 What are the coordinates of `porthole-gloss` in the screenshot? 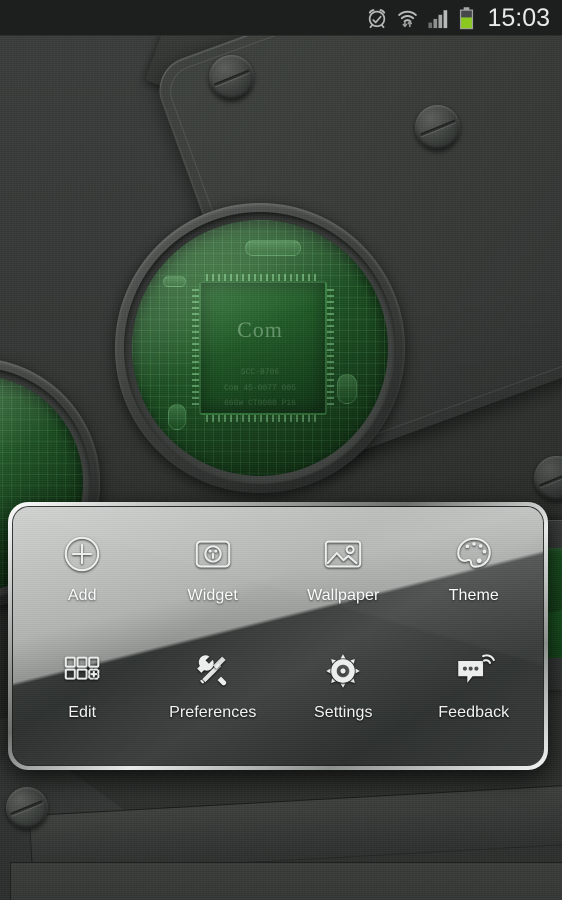 It's located at (260, 348).